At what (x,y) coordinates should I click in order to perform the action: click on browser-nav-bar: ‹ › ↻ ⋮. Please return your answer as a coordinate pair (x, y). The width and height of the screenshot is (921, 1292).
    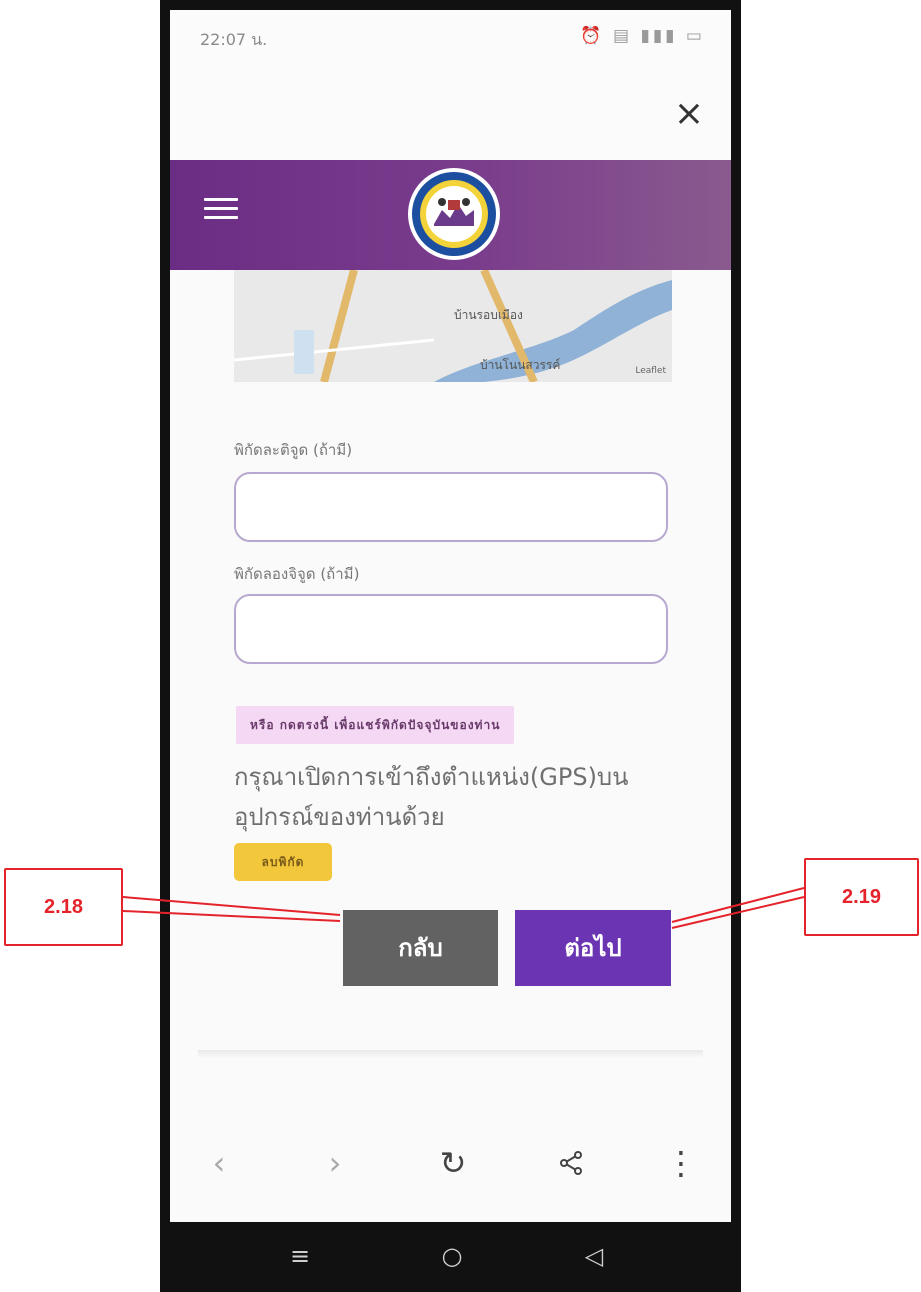
    Looking at the image, I should click on (450, 1166).